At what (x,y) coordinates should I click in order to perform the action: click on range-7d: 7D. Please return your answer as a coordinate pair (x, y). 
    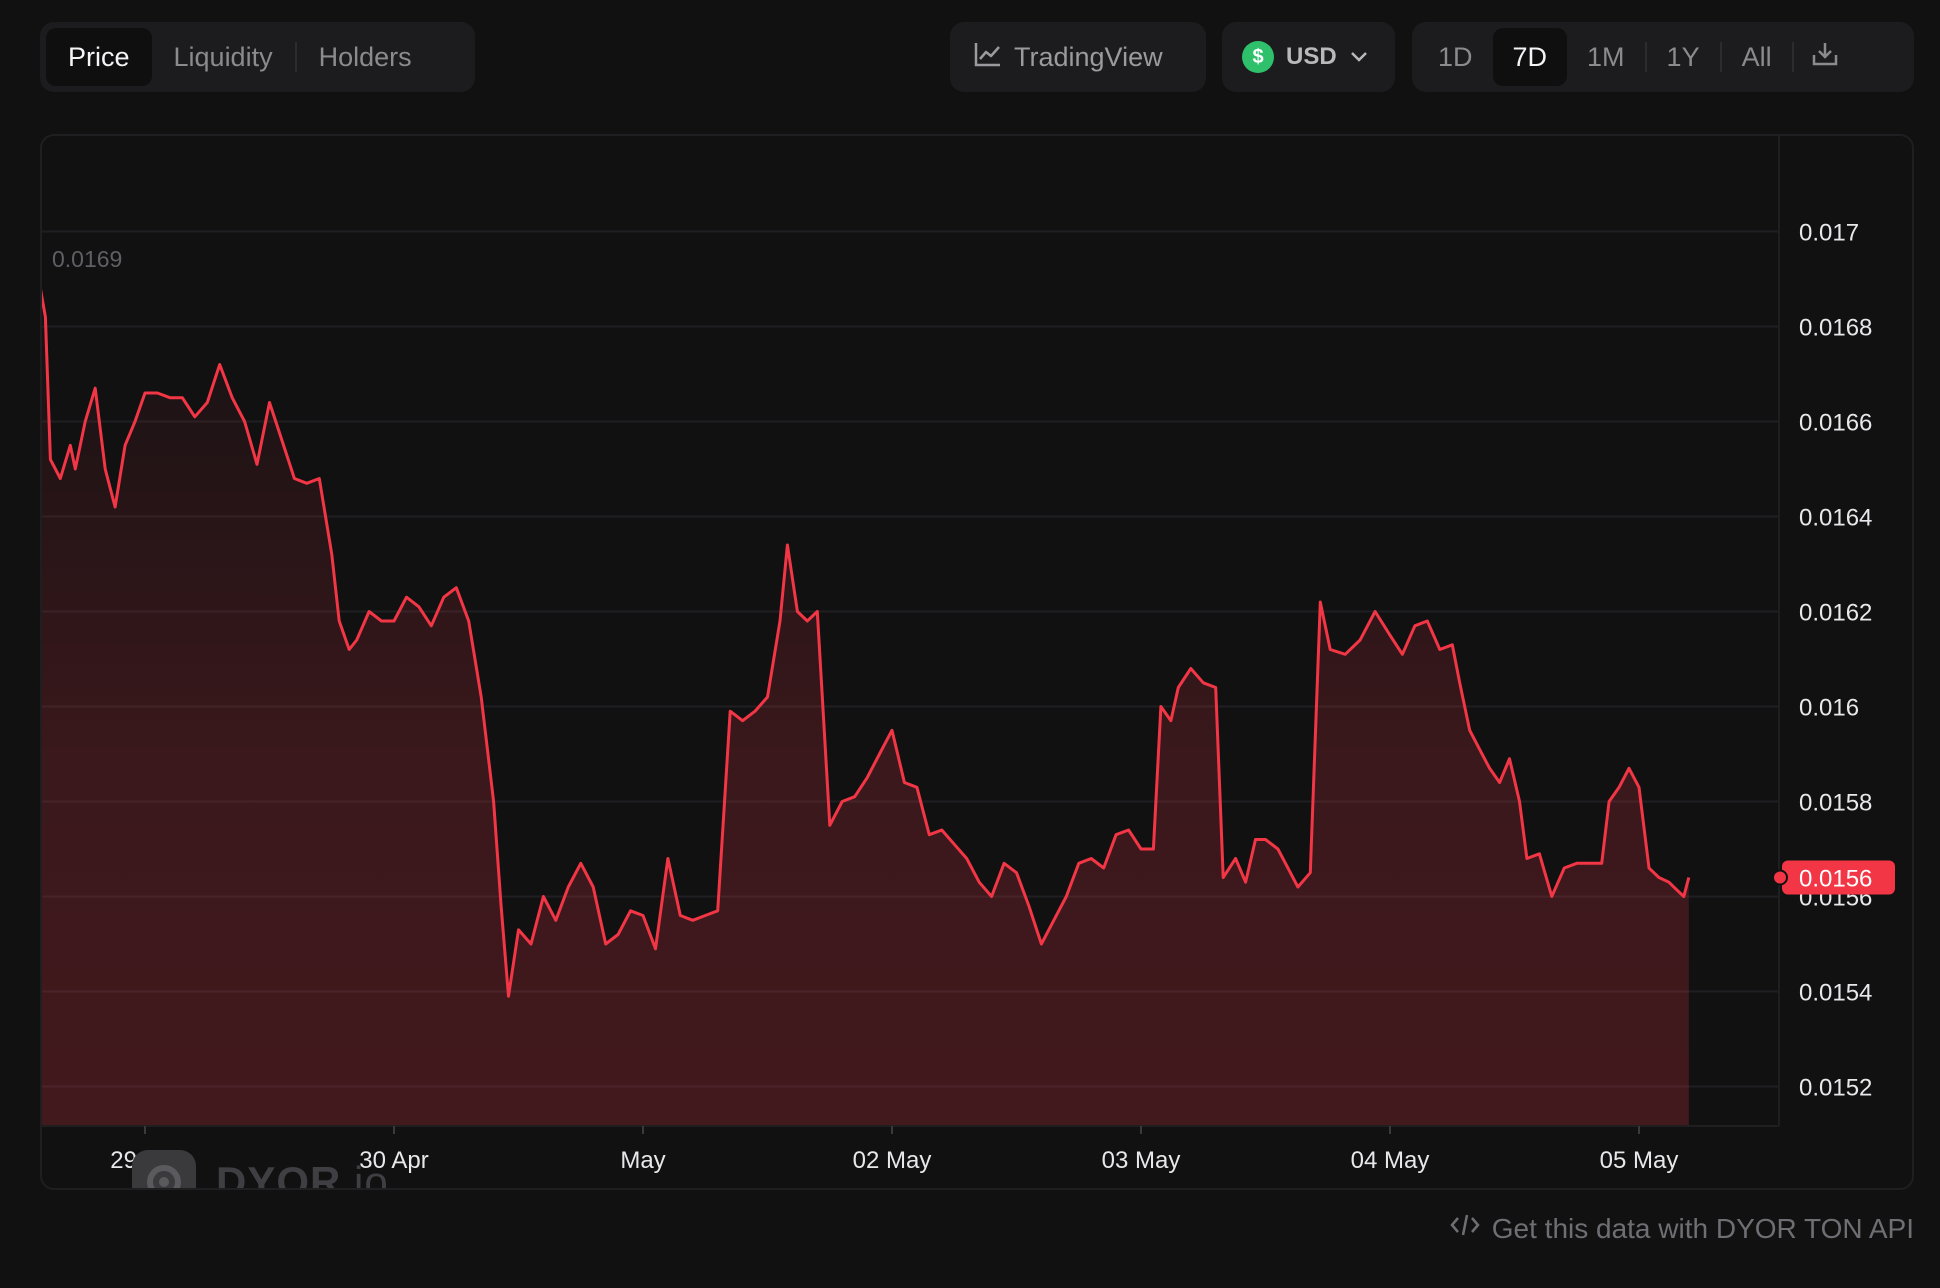
    Looking at the image, I should click on (1530, 57).